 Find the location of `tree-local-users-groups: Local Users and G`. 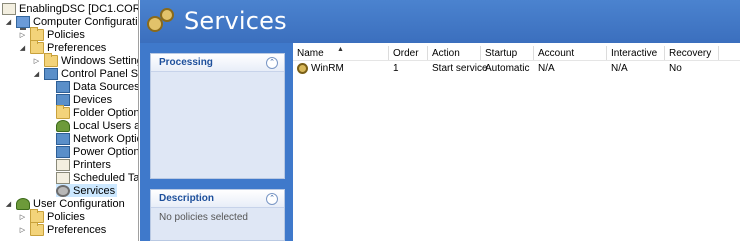

tree-local-users-groups: Local Users and G is located at coordinates (97, 125).